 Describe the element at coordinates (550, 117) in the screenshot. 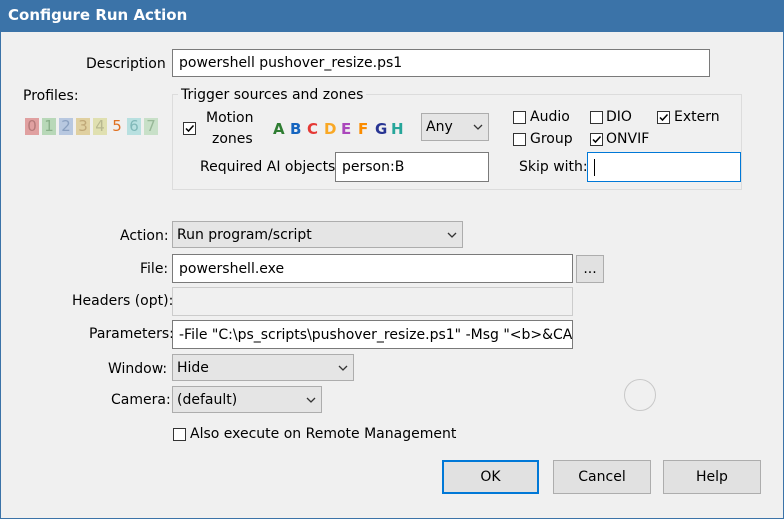

I see `audio-label: Audio` at that location.